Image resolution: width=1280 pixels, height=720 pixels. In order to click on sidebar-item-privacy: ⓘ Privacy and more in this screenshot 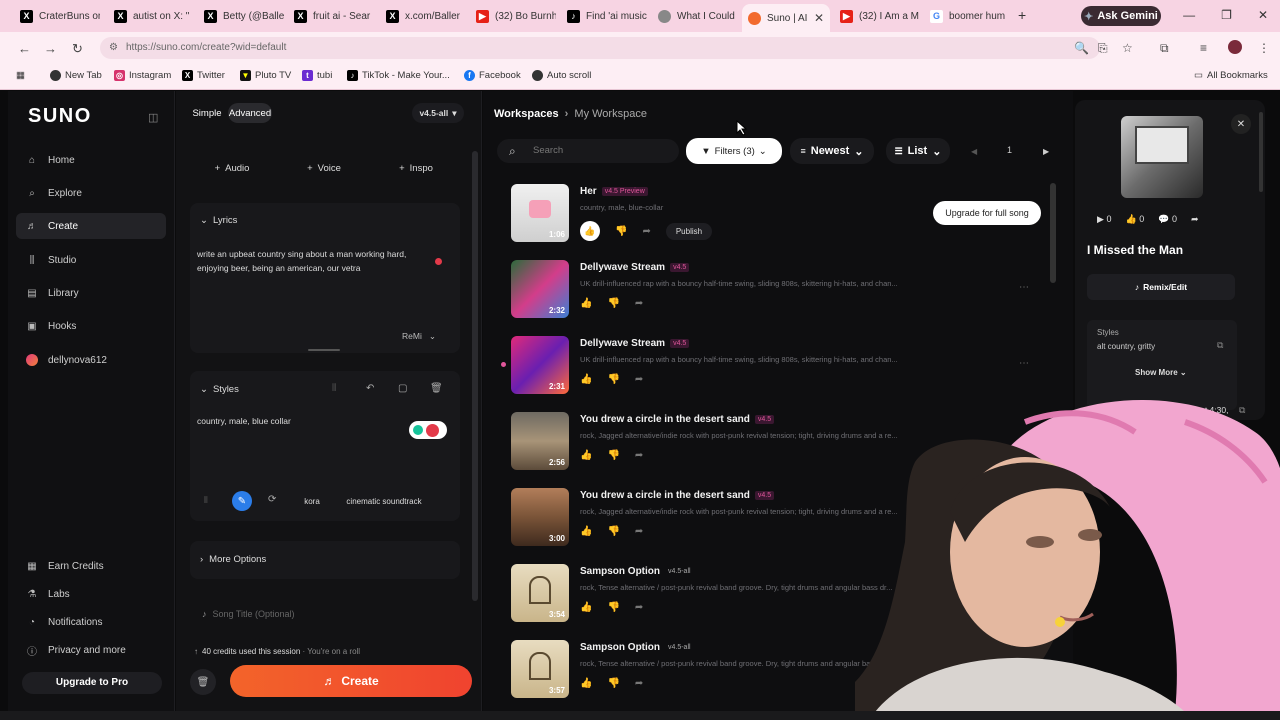, I will do `click(91, 650)`.